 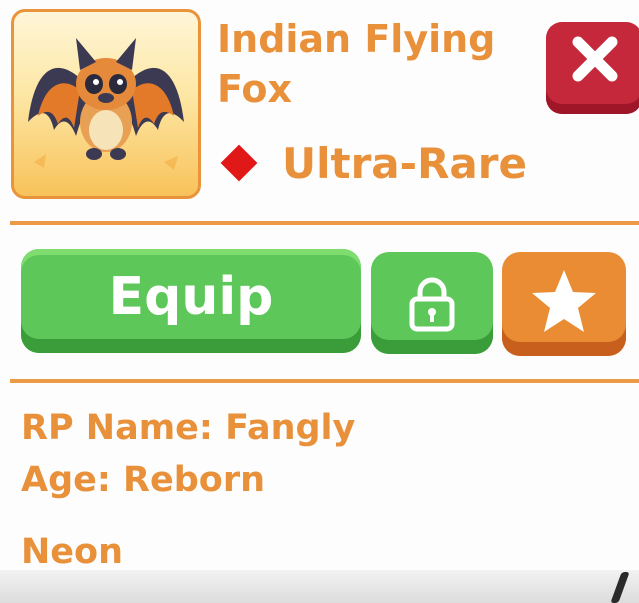 What do you see at coordinates (595, 59) in the screenshot?
I see `close-x-icon` at bounding box center [595, 59].